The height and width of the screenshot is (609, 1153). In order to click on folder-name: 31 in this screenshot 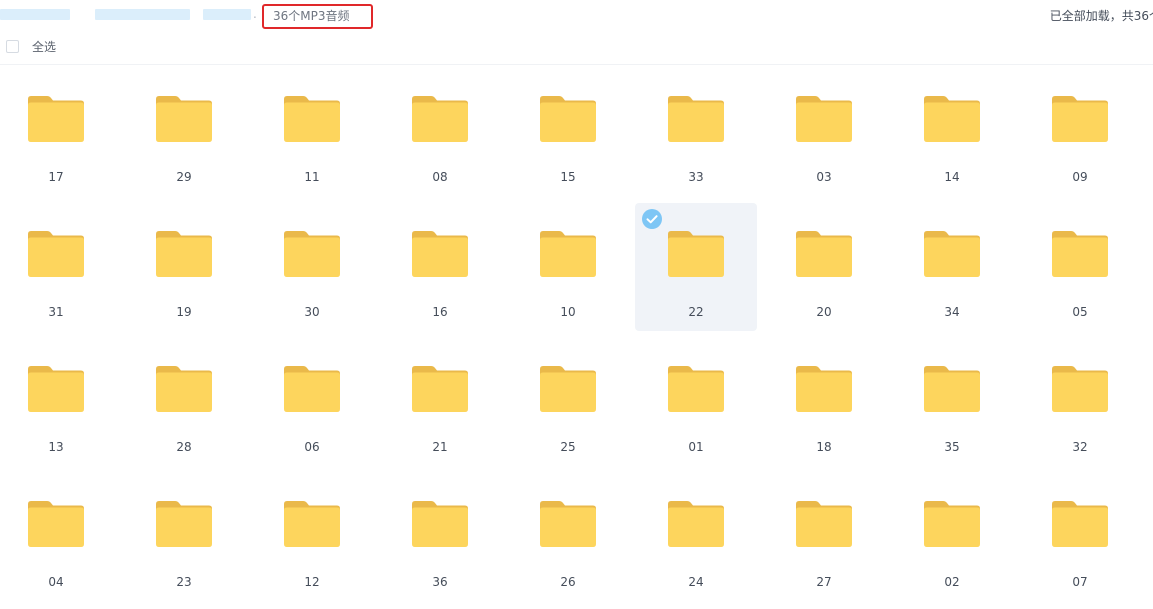, I will do `click(56, 312)`.